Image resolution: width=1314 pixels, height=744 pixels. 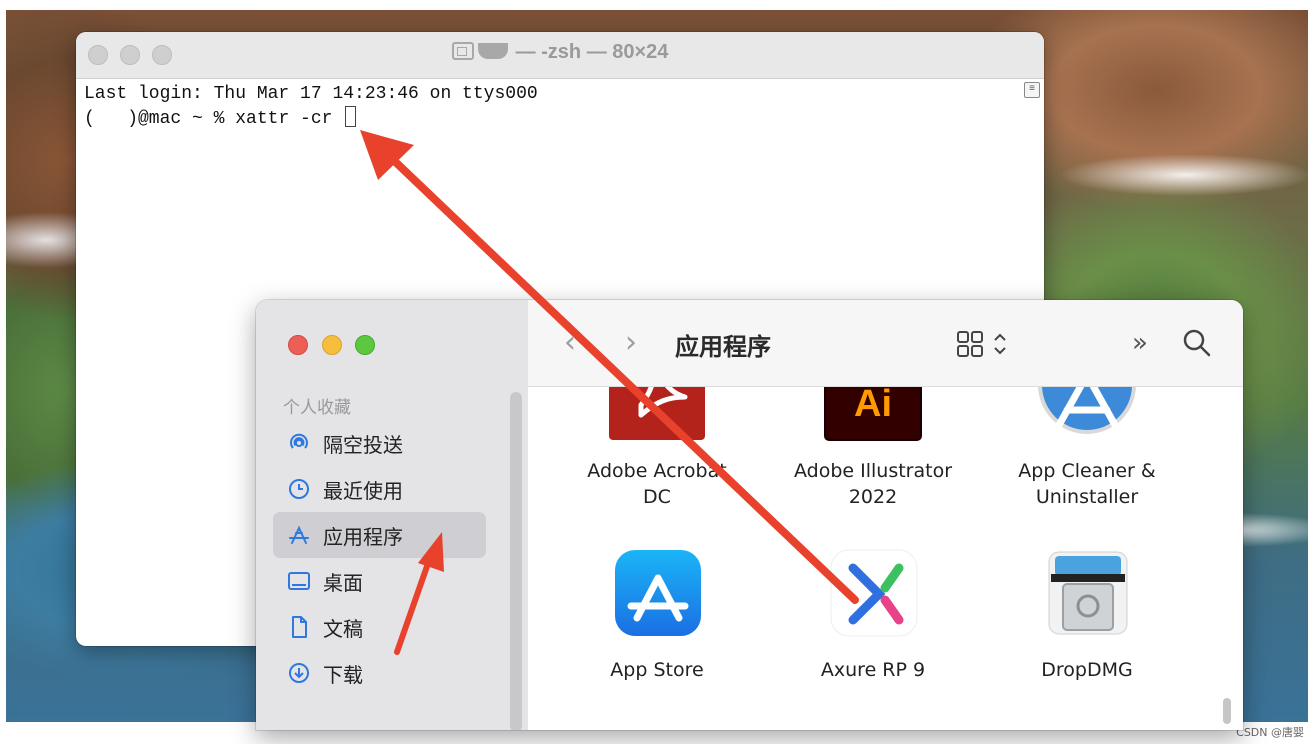 What do you see at coordinates (365, 345) in the screenshot?
I see `zoom-button` at bounding box center [365, 345].